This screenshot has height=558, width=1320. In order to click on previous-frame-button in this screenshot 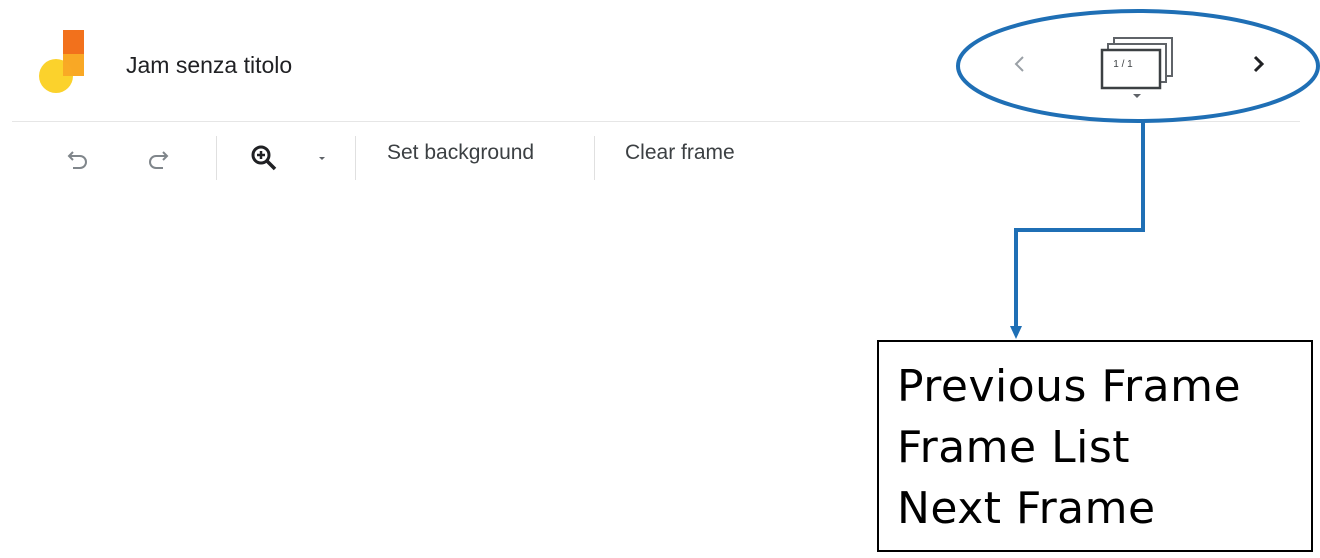, I will do `click(1020, 64)`.